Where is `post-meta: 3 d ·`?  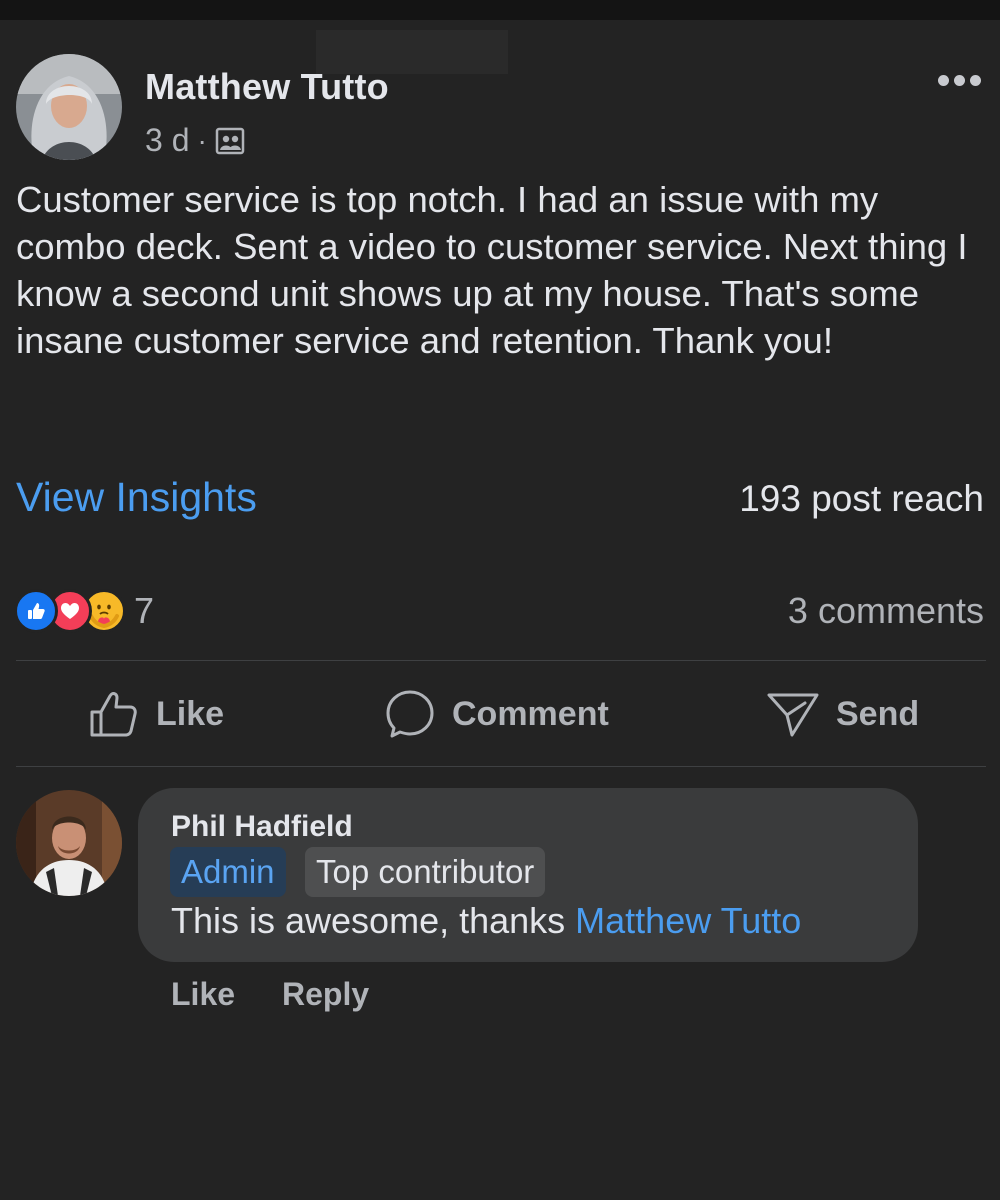
post-meta: 3 d · is located at coordinates (195, 140).